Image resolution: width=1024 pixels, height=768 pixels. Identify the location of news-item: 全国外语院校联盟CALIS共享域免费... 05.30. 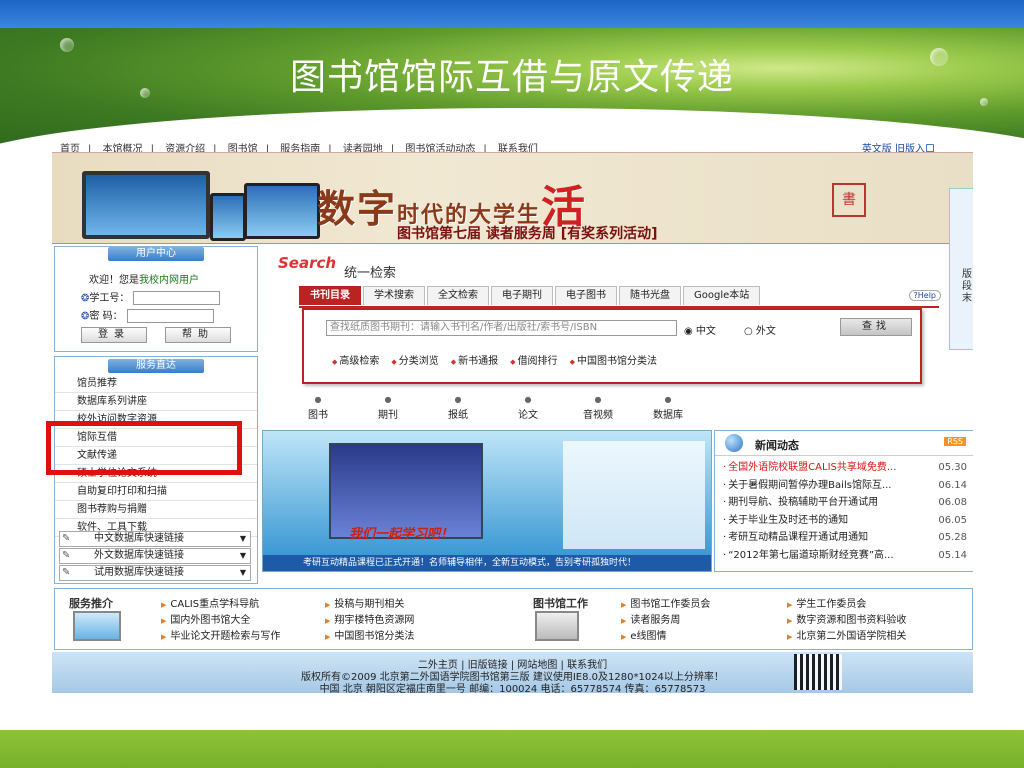
(848, 468).